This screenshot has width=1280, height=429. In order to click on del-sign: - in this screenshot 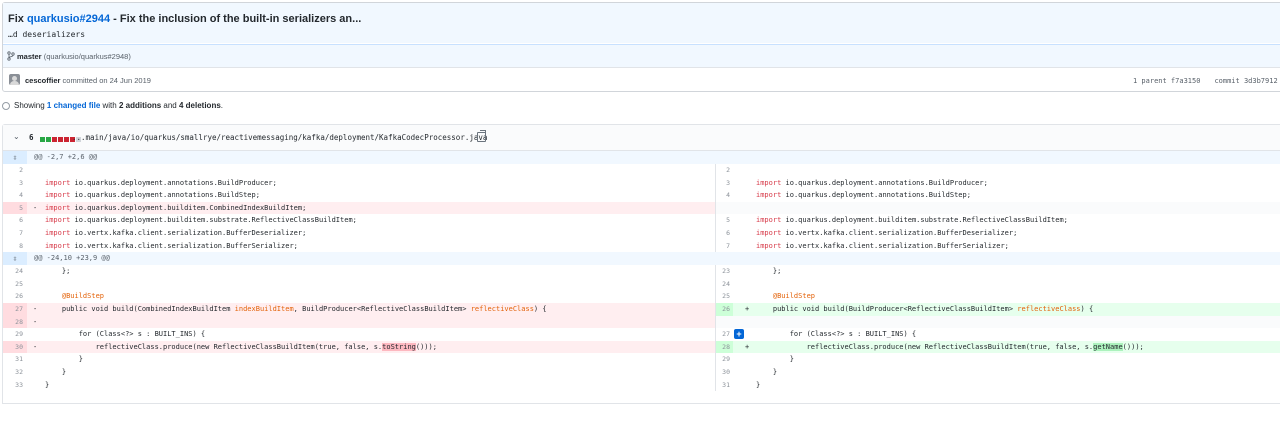, I will do `click(35, 346)`.